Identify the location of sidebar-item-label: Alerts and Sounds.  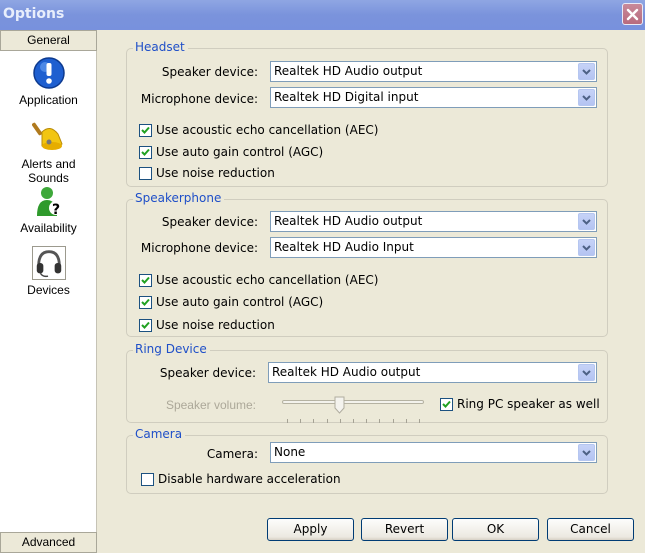
(48, 171).